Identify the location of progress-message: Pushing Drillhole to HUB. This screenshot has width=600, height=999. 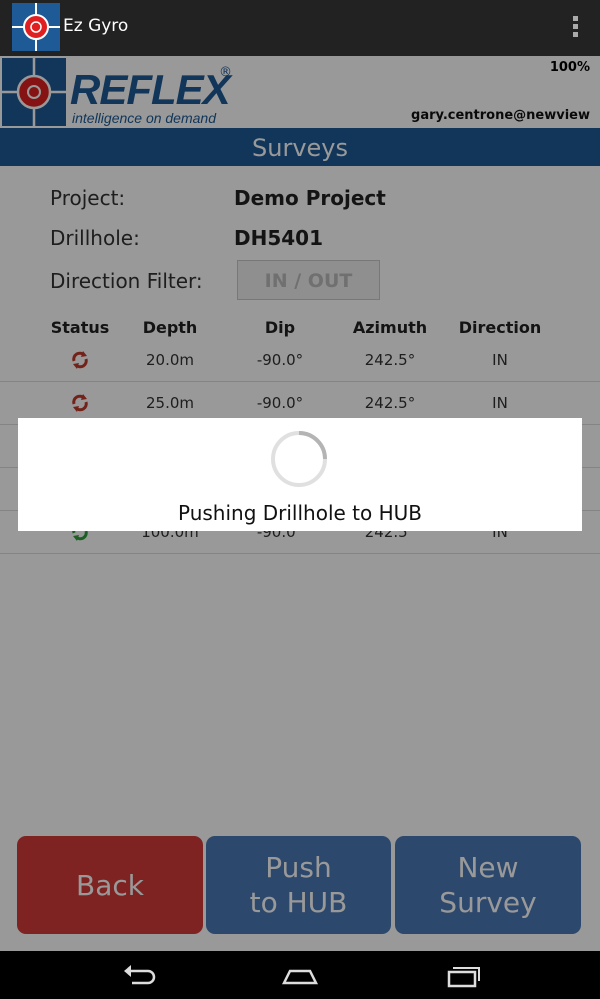
(300, 513).